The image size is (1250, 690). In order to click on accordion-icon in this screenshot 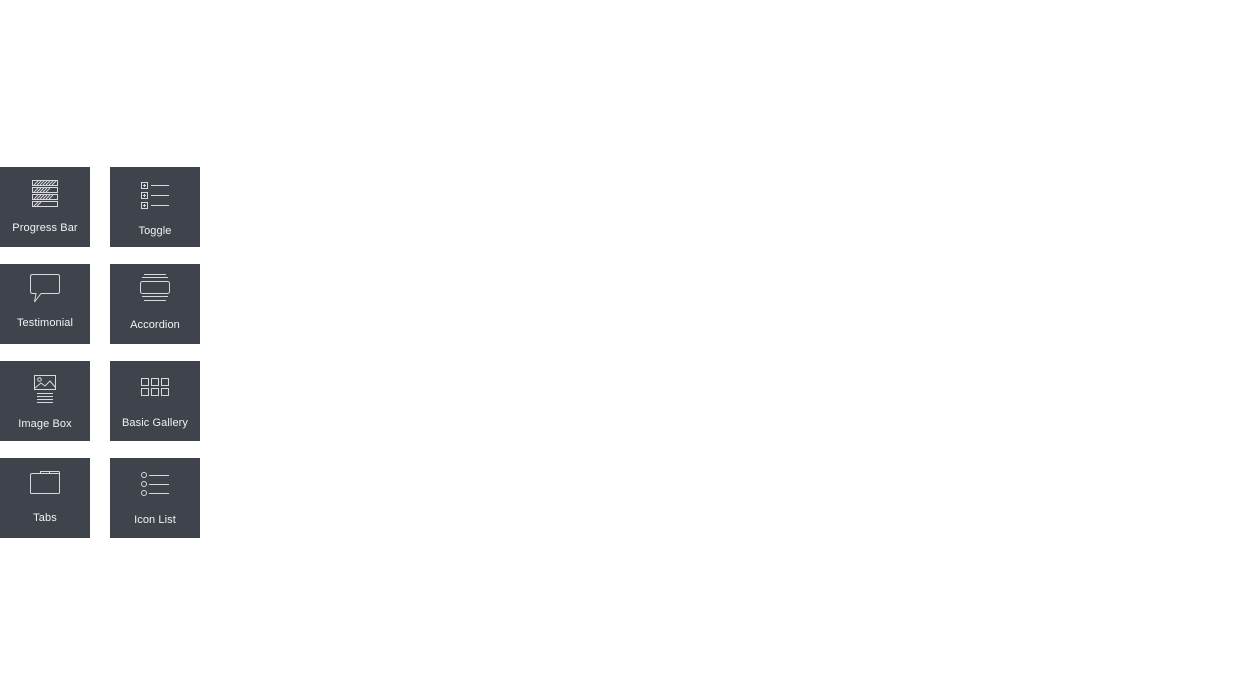, I will do `click(155, 287)`.